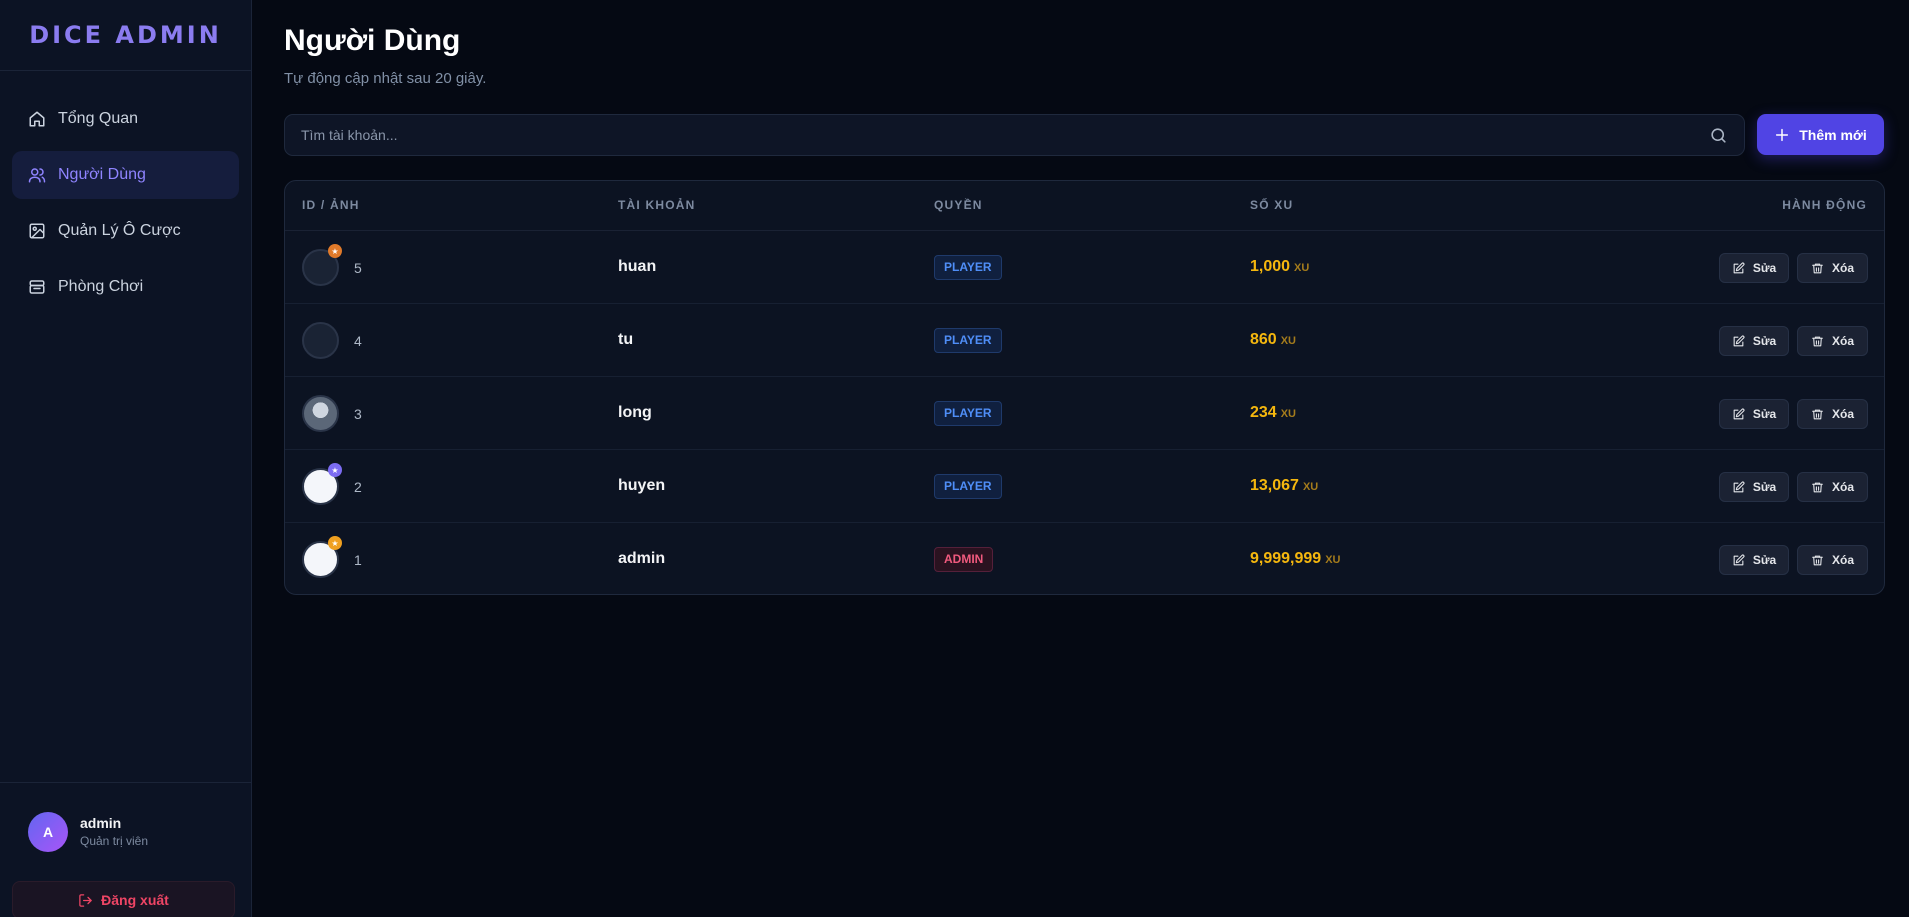 The width and height of the screenshot is (1909, 917). Describe the element at coordinates (372, 40) in the screenshot. I see `page-title: Người Dùng` at that location.